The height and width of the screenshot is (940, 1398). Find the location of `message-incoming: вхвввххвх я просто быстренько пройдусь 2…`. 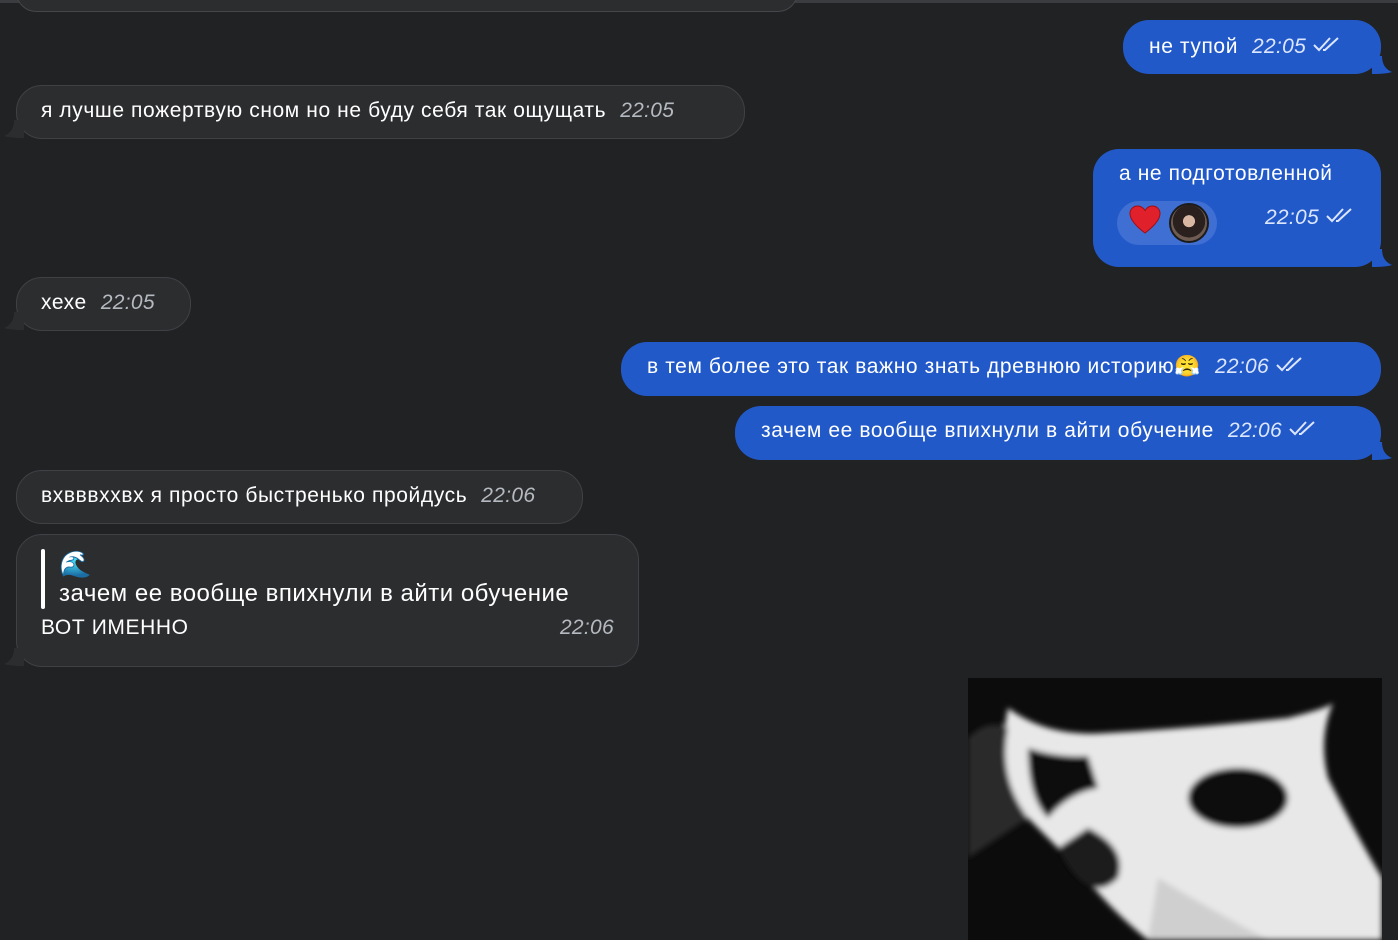

message-incoming: вхвввххвх я просто быстренько пройдусь 2… is located at coordinates (299, 497).